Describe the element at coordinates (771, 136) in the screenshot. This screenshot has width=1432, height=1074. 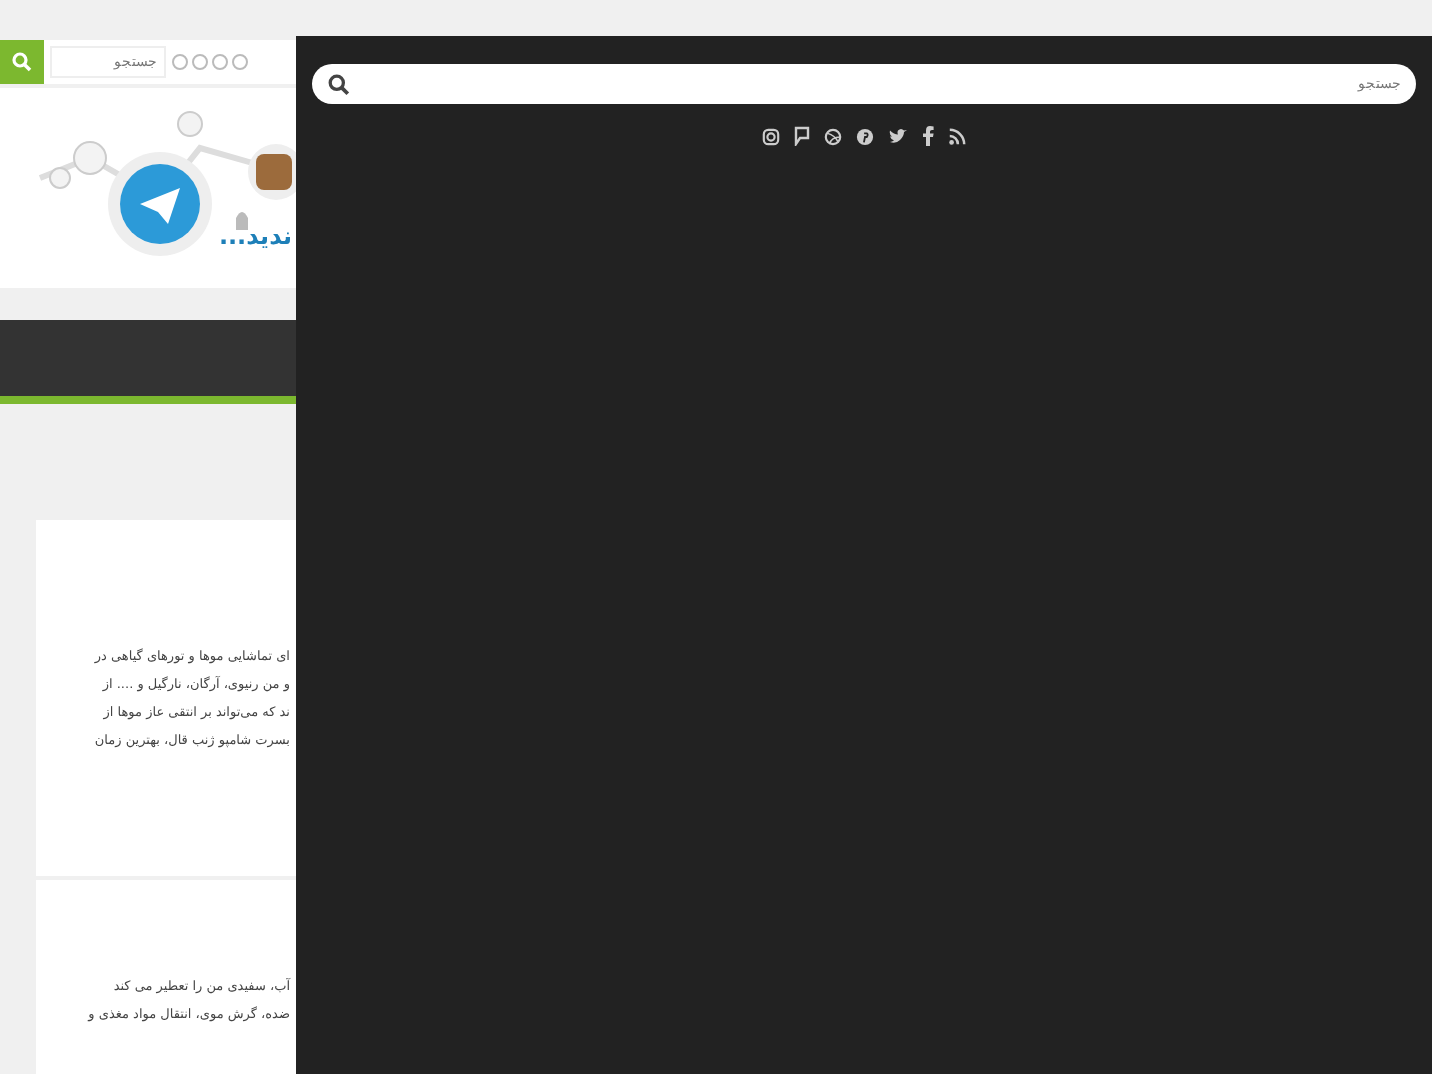
I see `instagram-icon` at that location.